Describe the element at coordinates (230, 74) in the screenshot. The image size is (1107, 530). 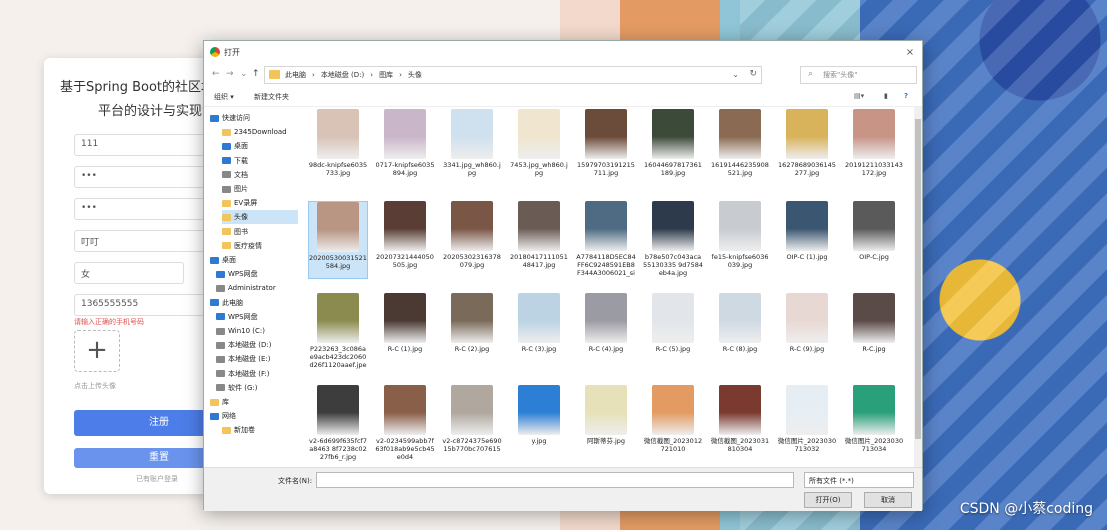
I see `forward-icon: →` at that location.